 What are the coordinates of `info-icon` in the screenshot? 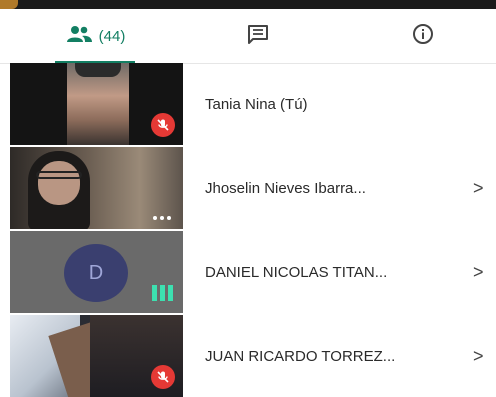 It's located at (423, 36).